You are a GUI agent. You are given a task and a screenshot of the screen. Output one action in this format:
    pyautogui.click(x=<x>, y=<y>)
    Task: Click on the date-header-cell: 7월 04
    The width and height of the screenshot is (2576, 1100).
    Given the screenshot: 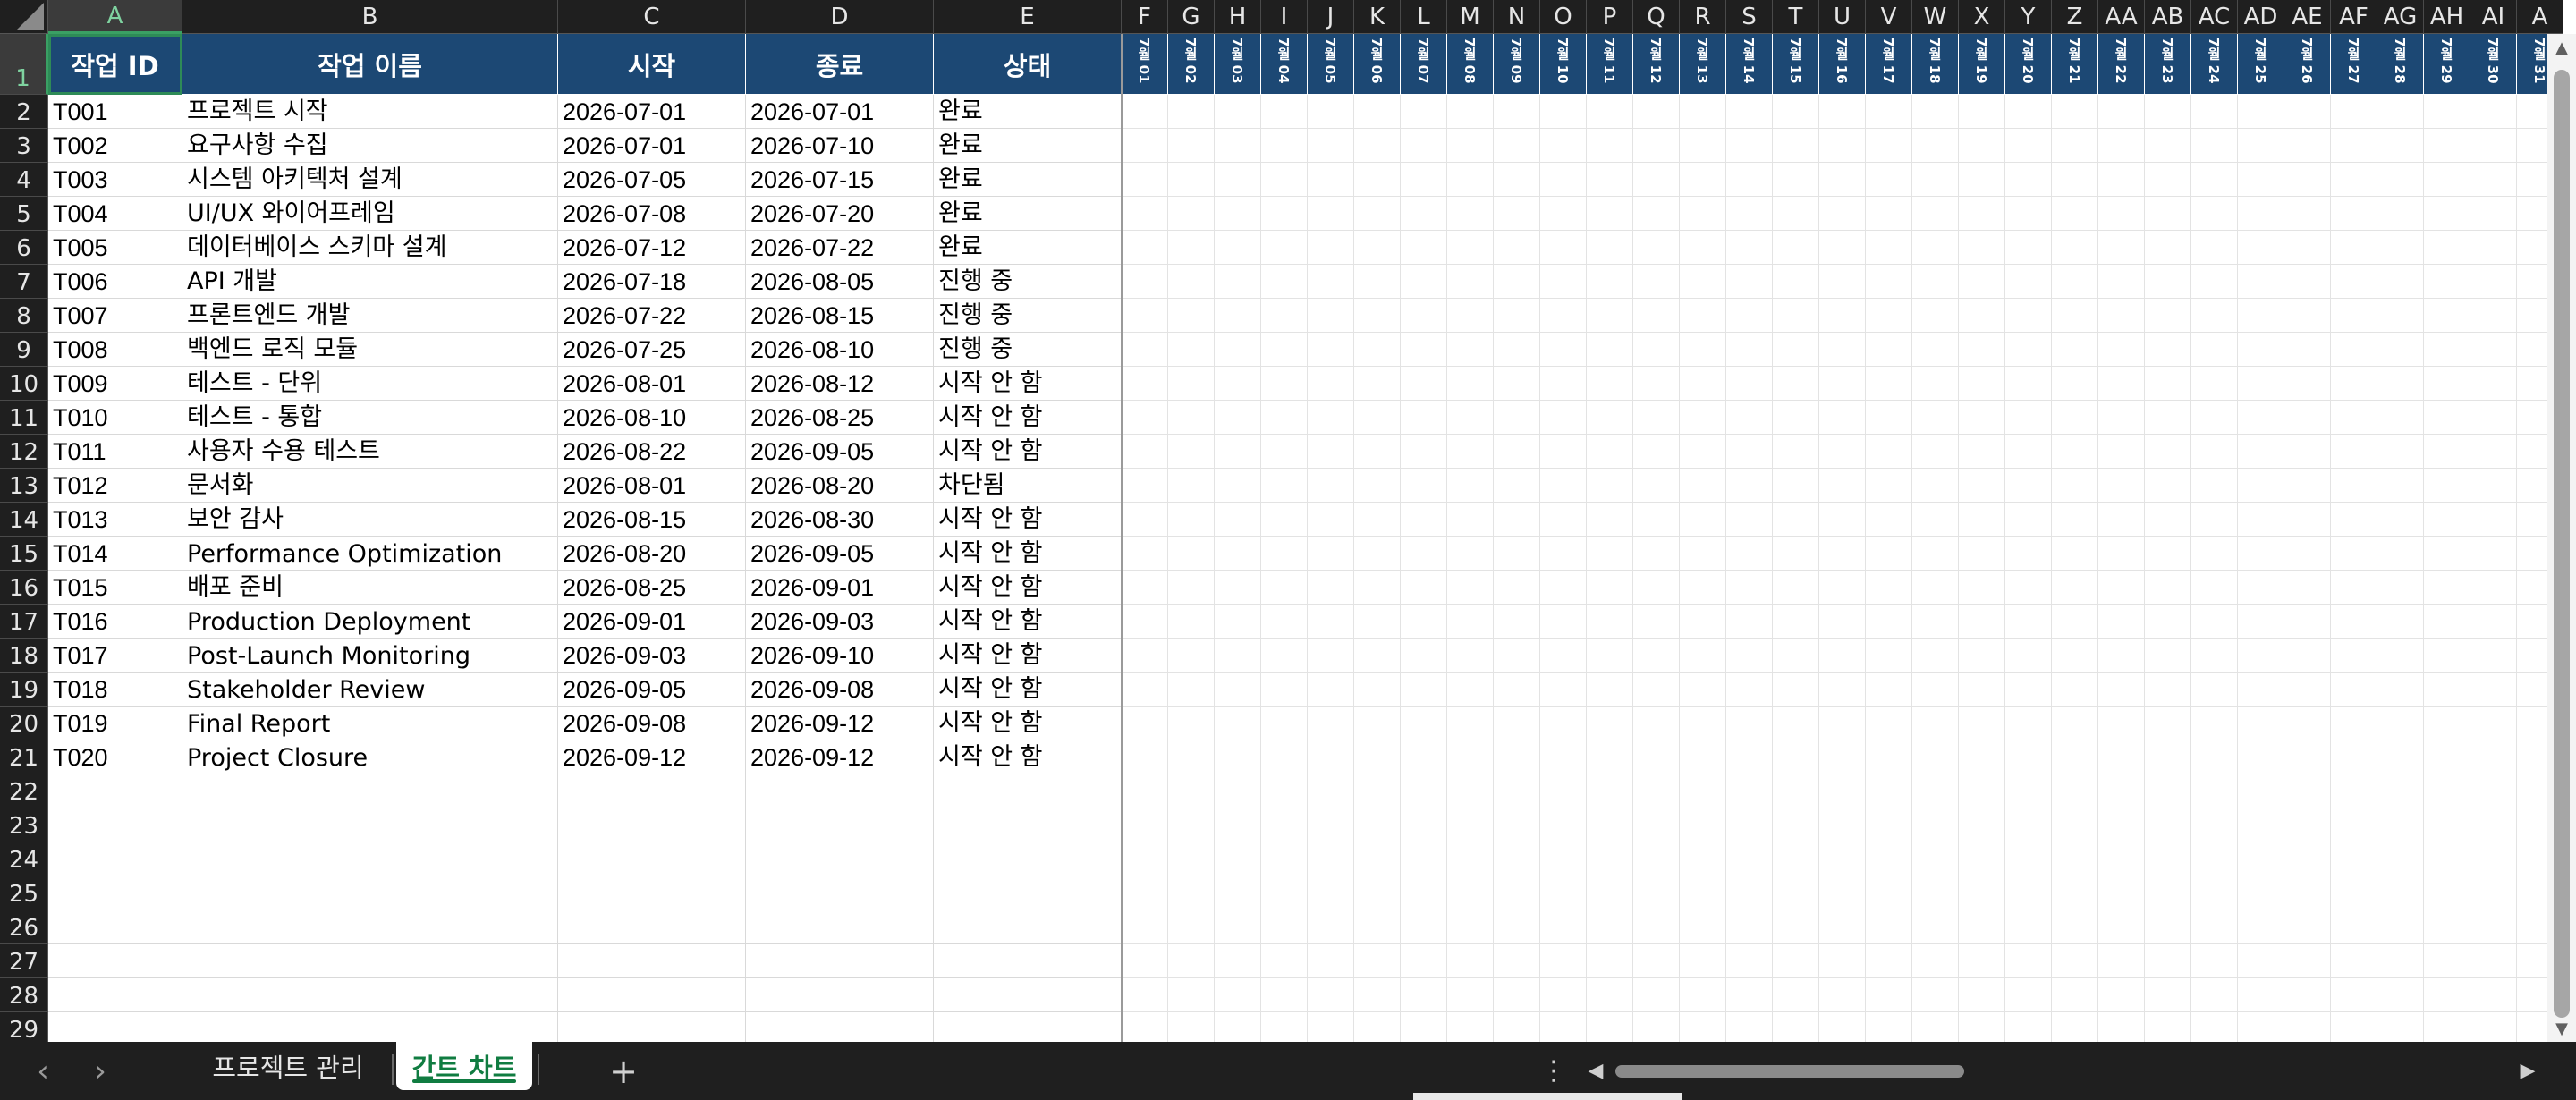 What is the action you would take?
    pyautogui.click(x=1284, y=64)
    